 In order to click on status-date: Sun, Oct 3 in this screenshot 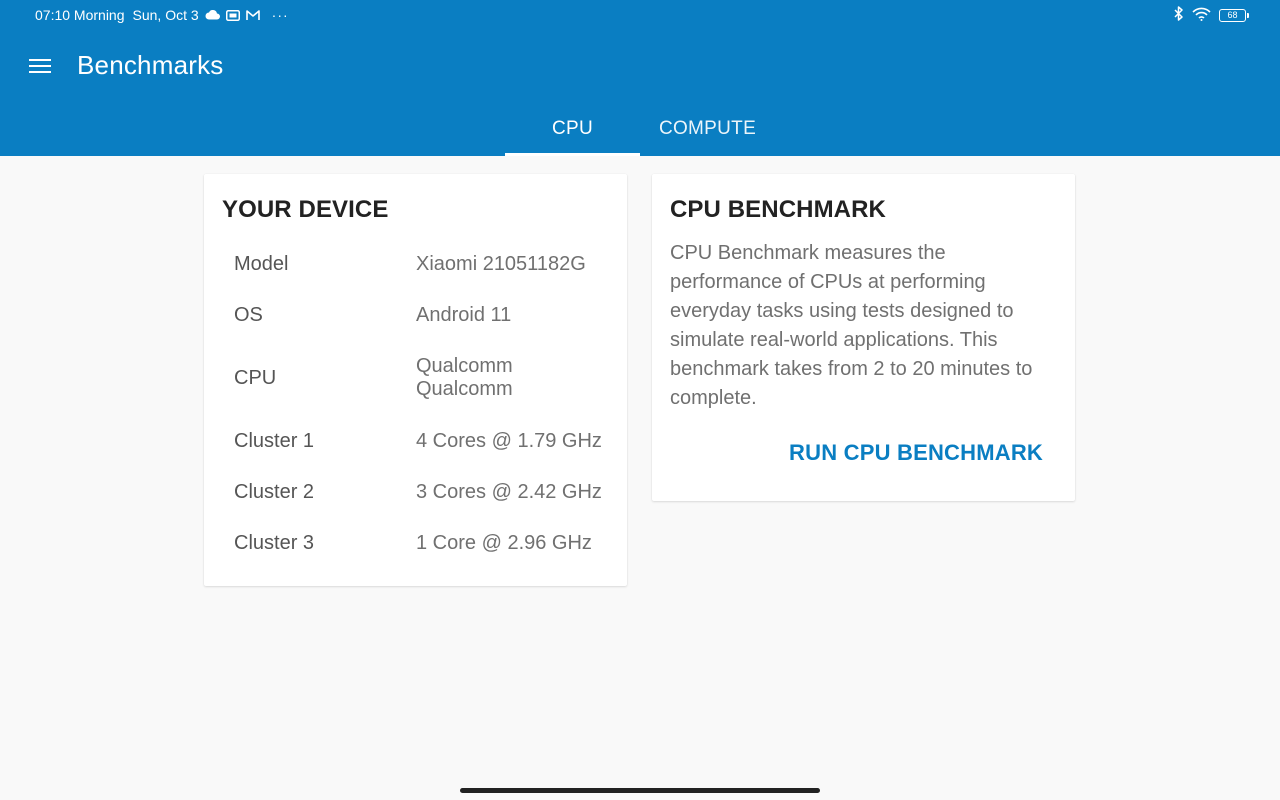, I will do `click(165, 15)`.